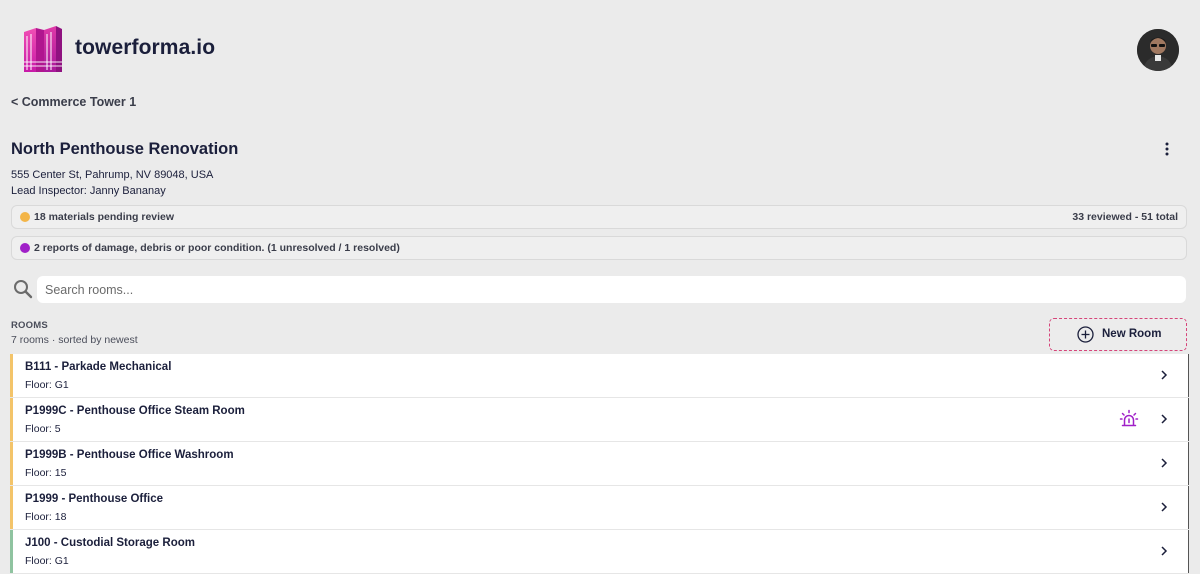 This screenshot has width=1200, height=574. I want to click on room-name: P1999B - Penthouse Office Washroom, so click(129, 455).